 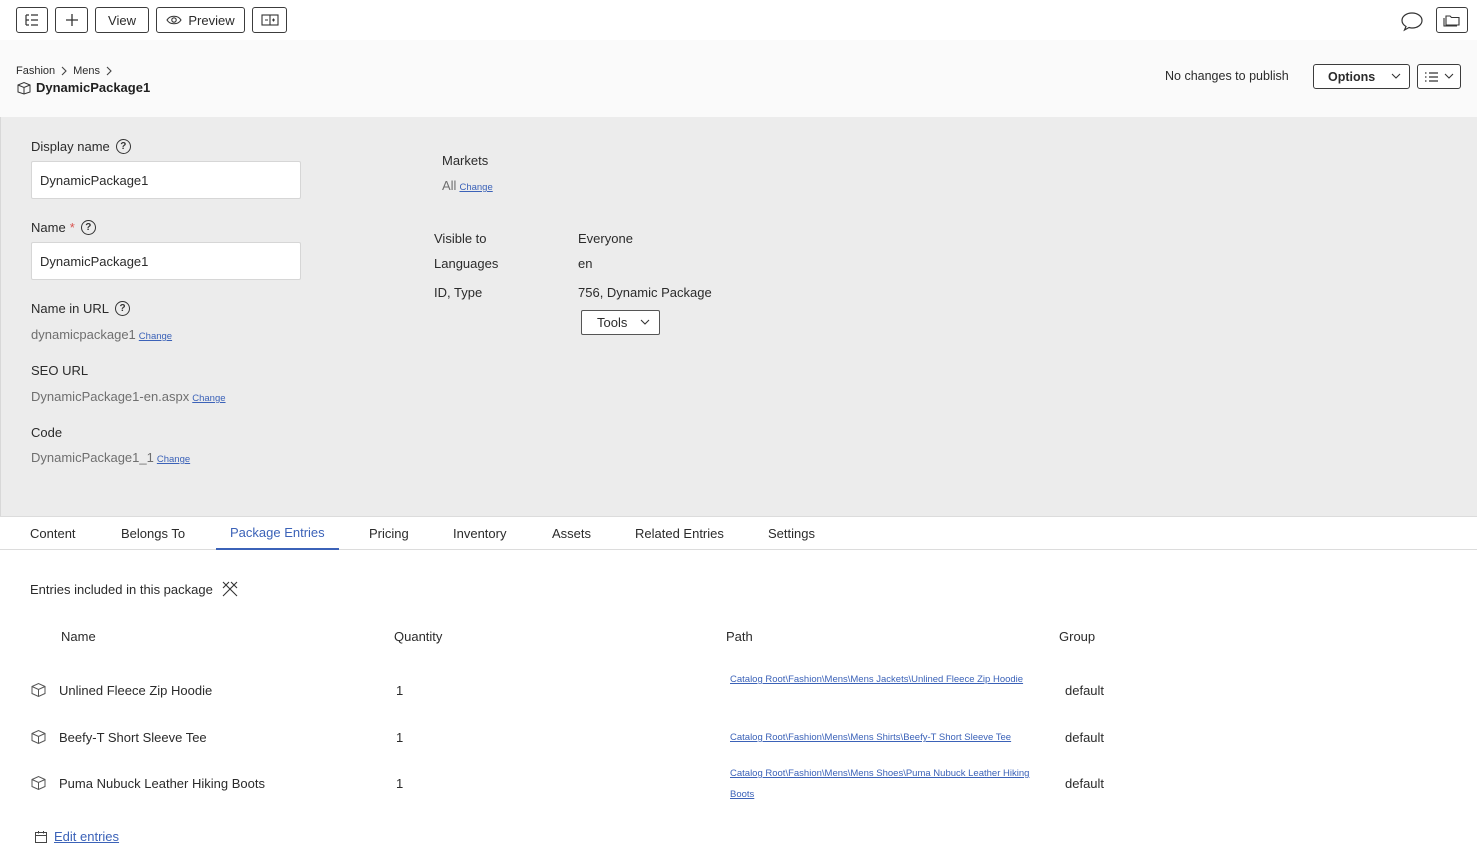 I want to click on tools-dropdown: Tools, so click(x=620, y=322).